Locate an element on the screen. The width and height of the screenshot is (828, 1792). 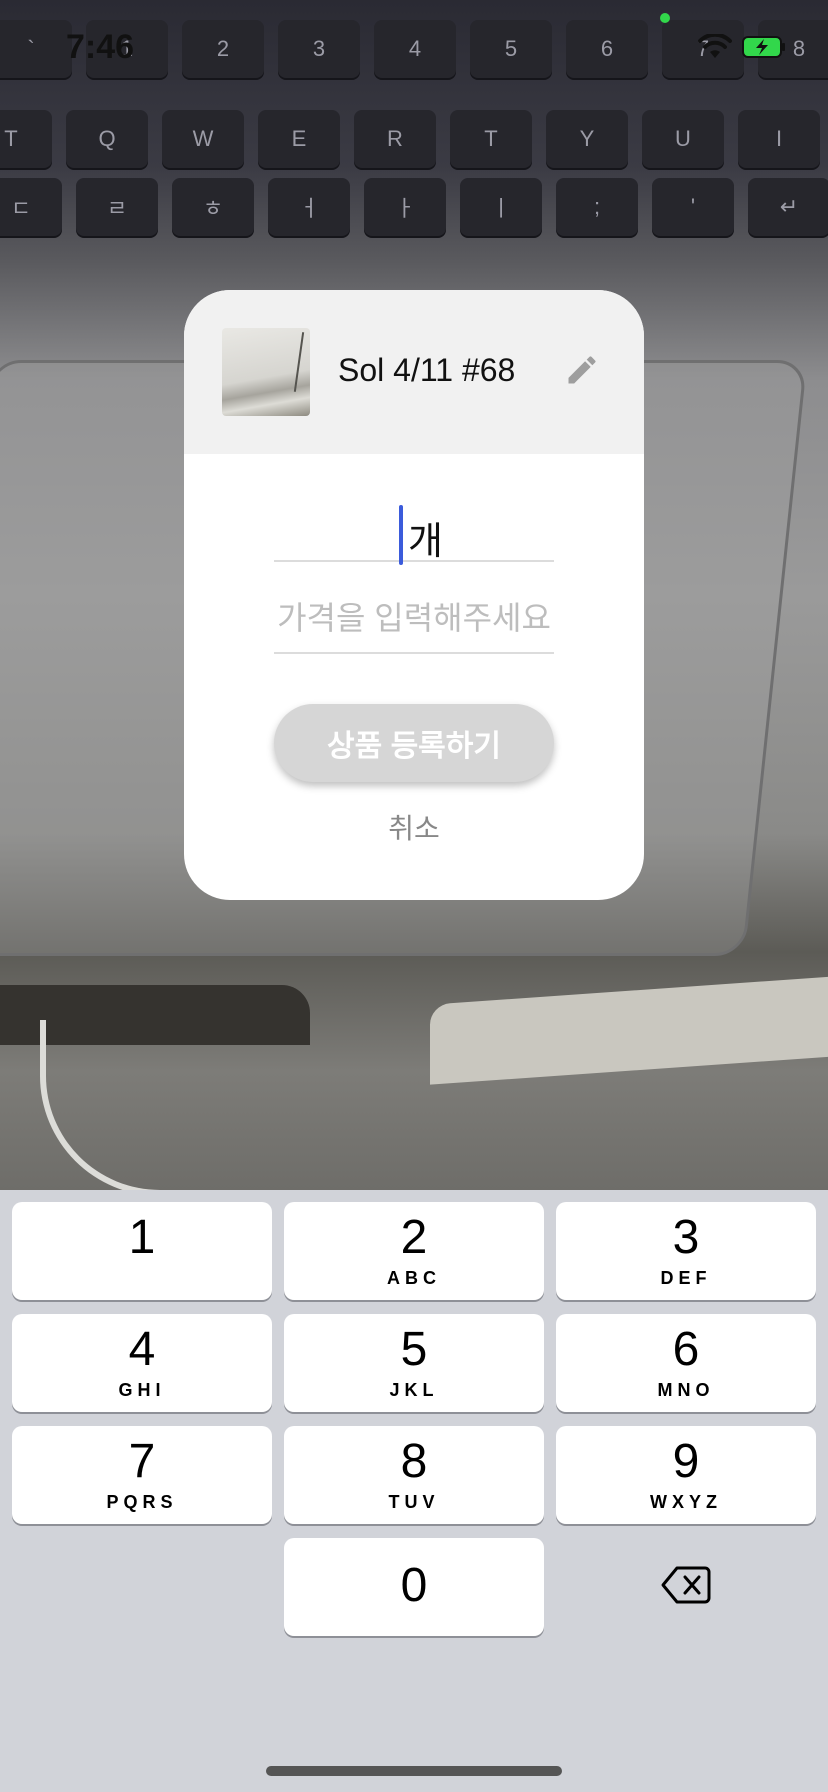
cancel-button: 취소 is located at coordinates (414, 827).